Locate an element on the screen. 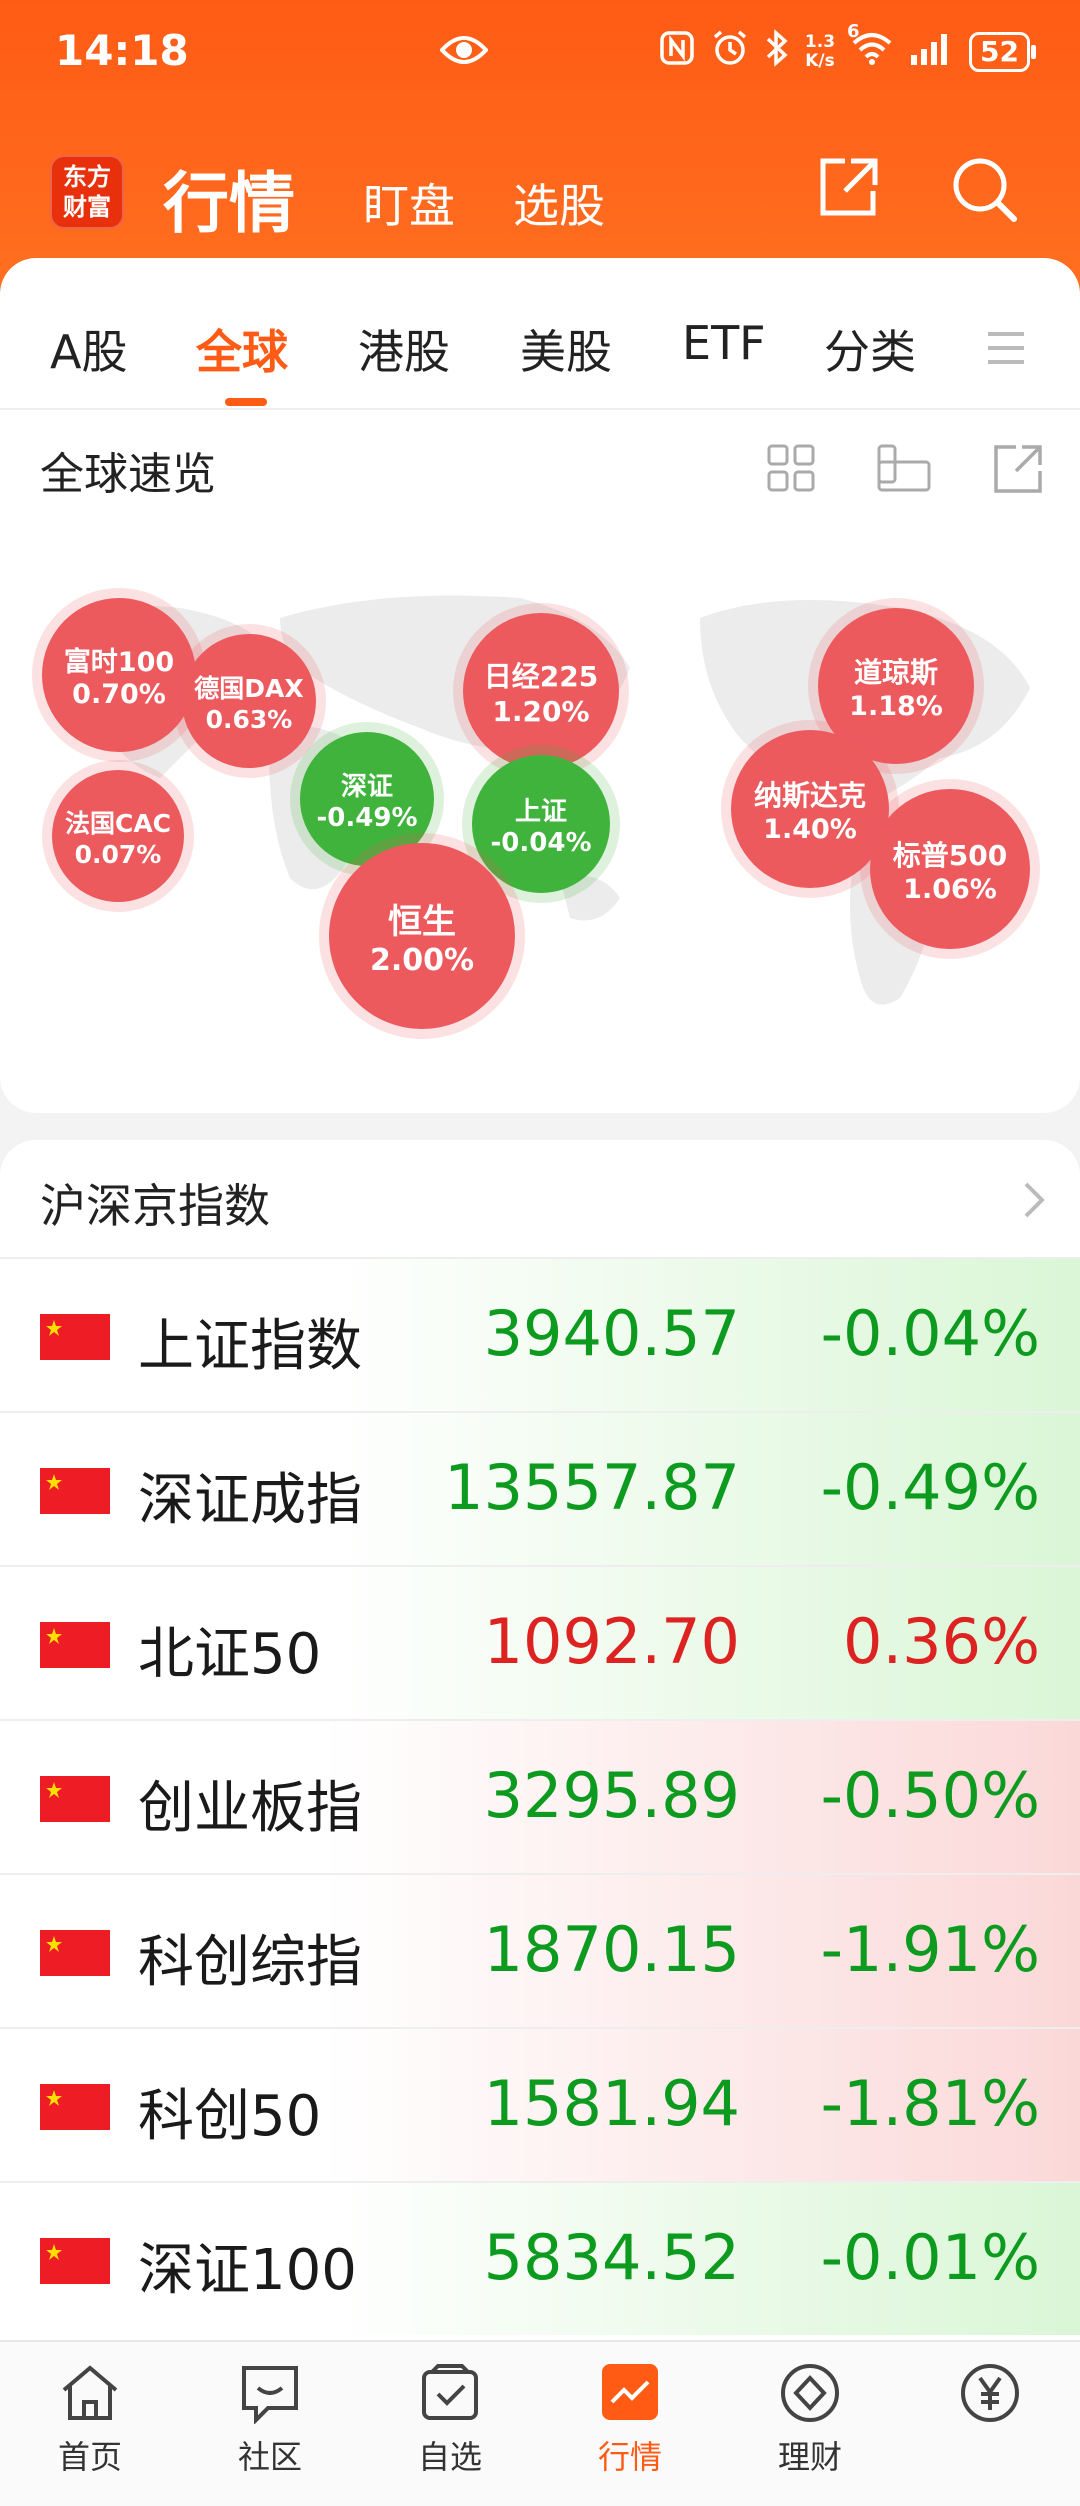 Image resolution: width=1080 pixels, height=2506 pixels. index-name: 深证100 is located at coordinates (247, 2270).